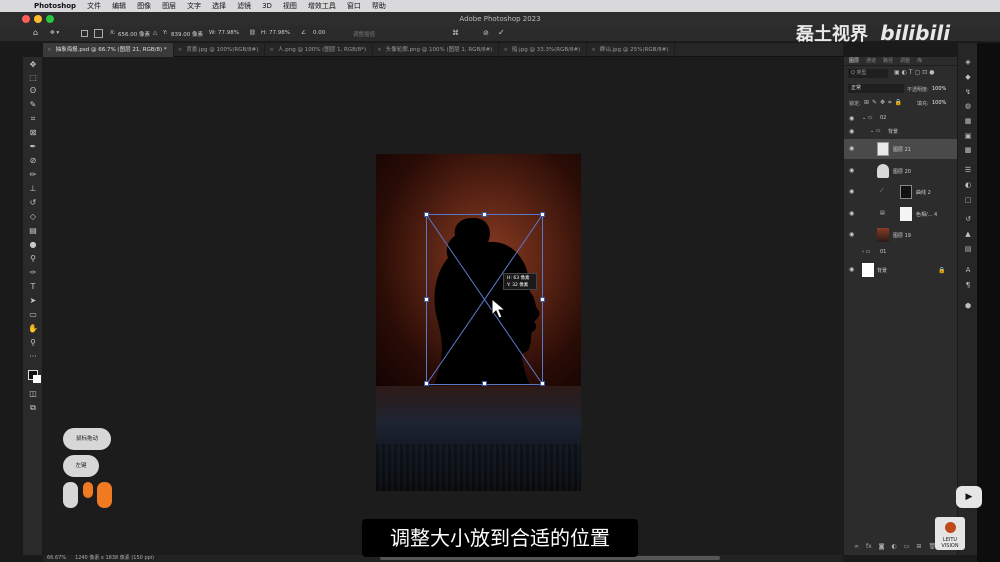 This screenshot has width=1000, height=562. Describe the element at coordinates (484, 299) in the screenshot. I see `free-transform-box` at that location.